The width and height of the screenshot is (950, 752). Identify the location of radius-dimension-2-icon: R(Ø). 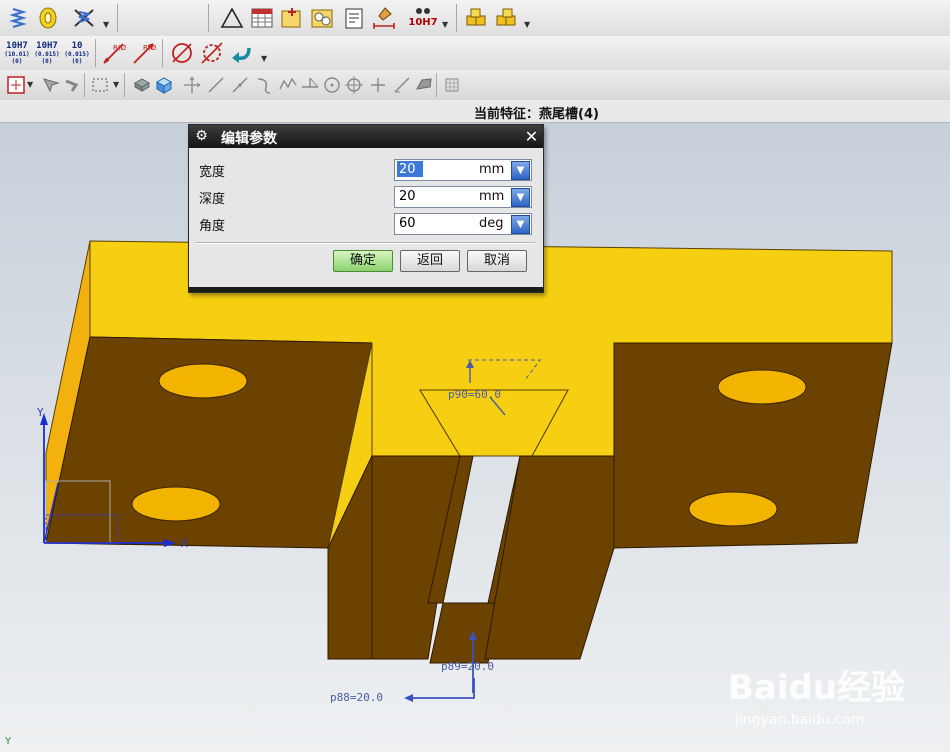
(144, 53).